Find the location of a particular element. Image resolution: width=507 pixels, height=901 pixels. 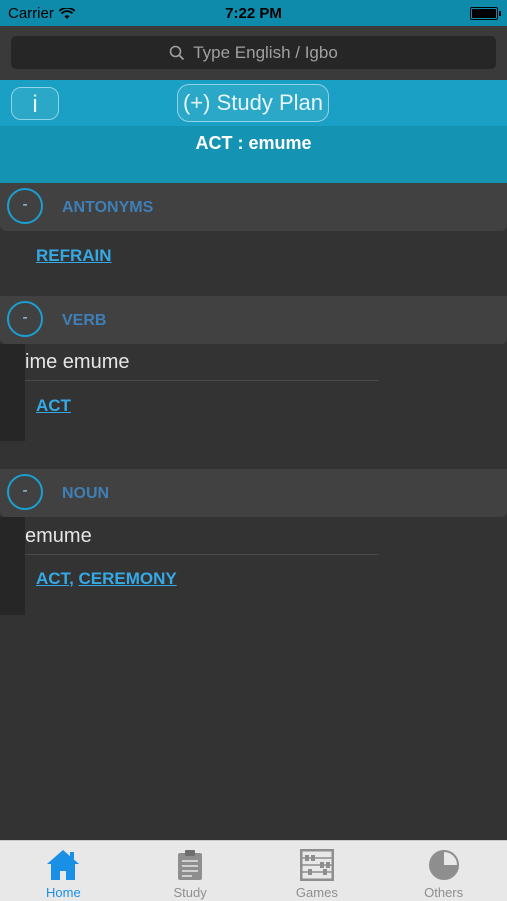

abacus-icon is located at coordinates (316, 865).